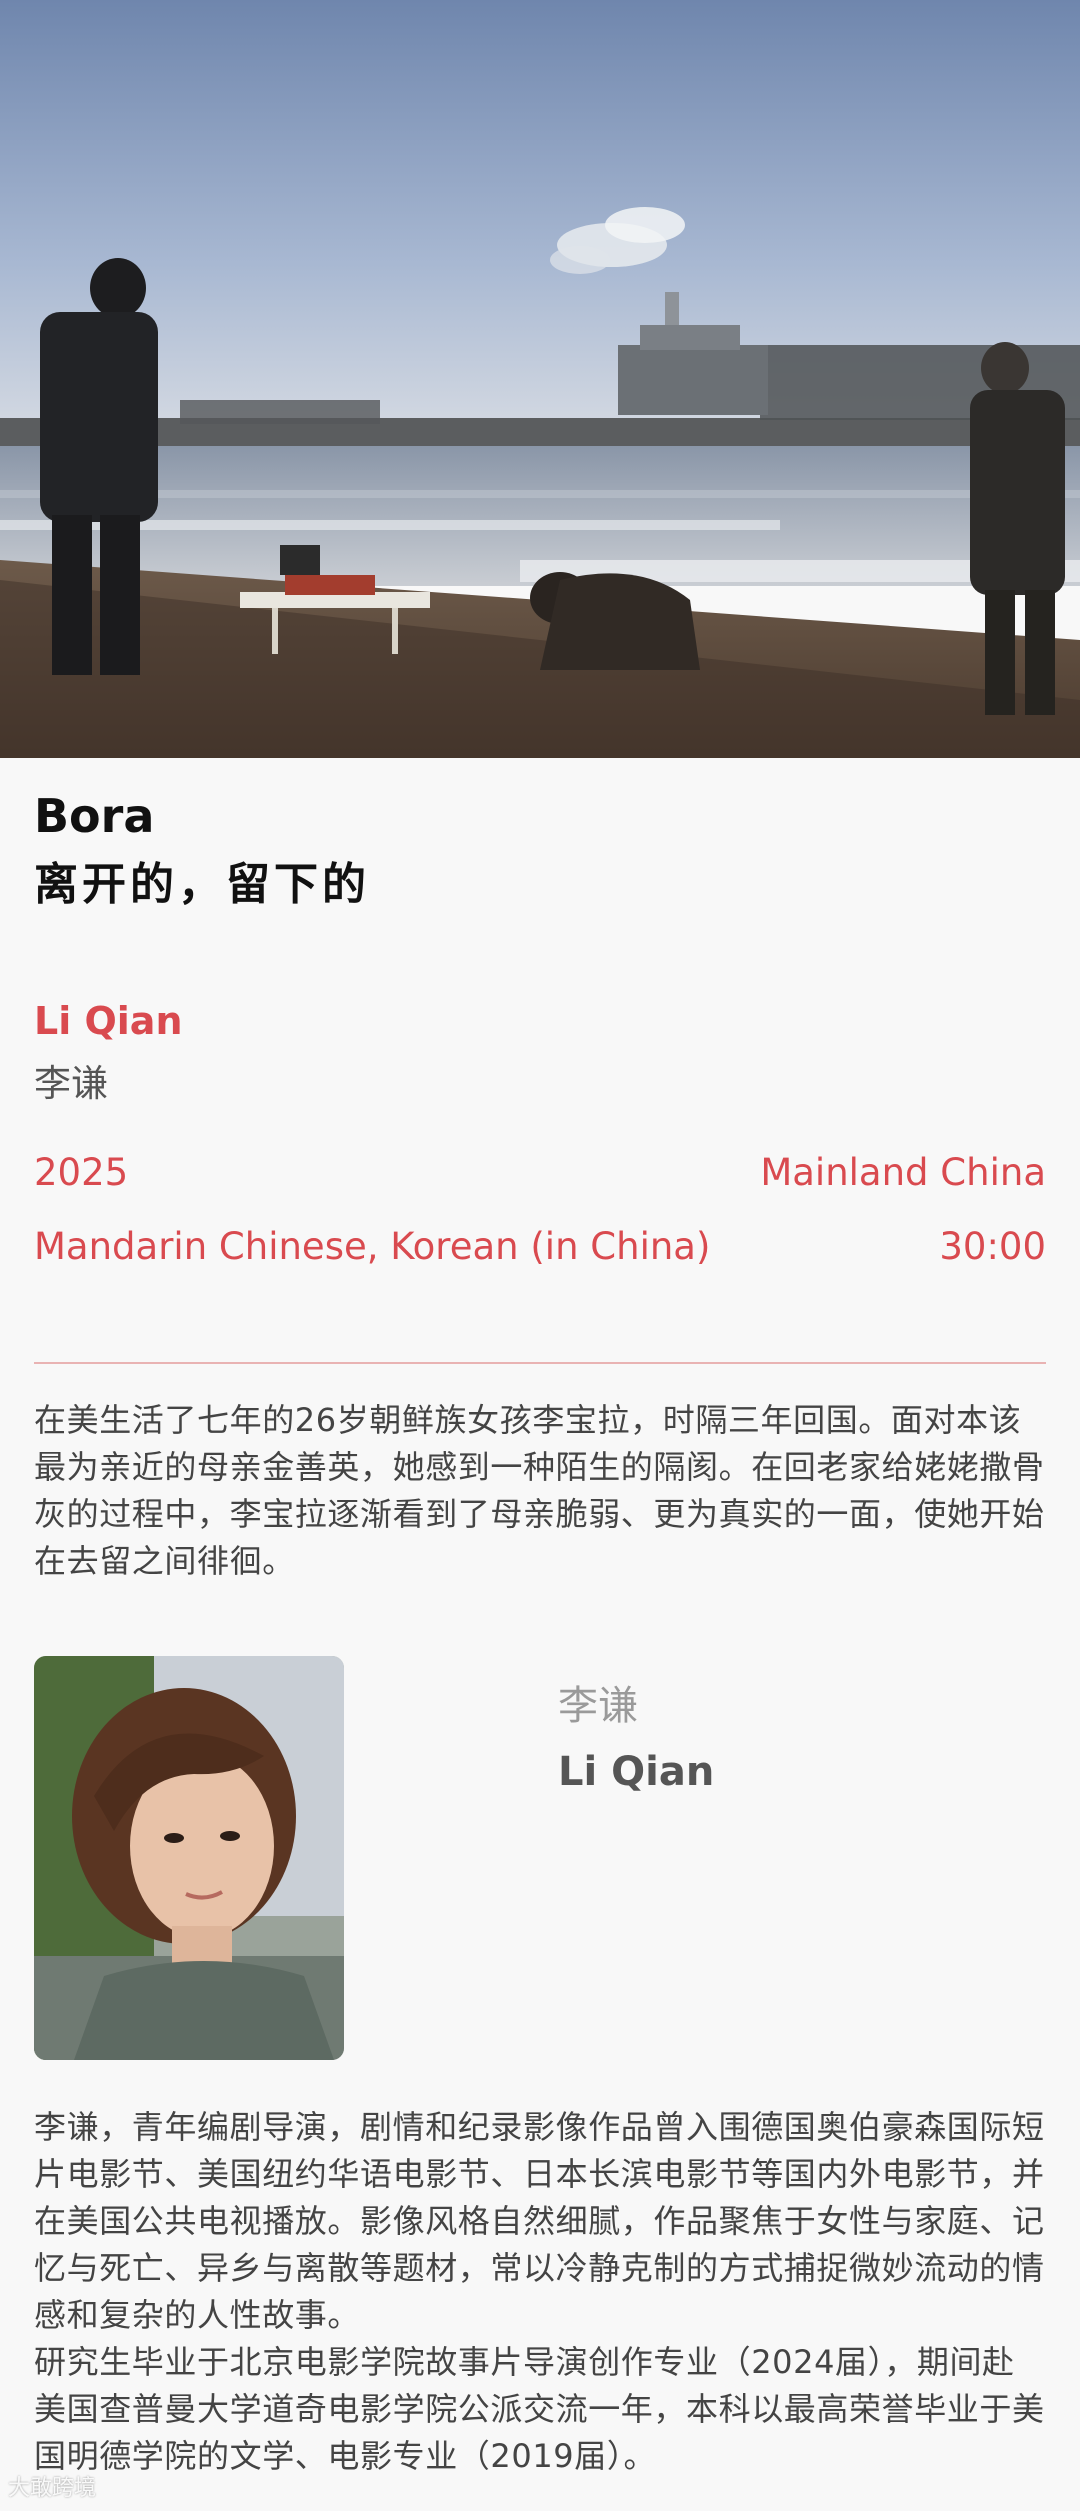  Describe the element at coordinates (598, 1706) in the screenshot. I see `director-card-name-zh: 李谦` at that location.